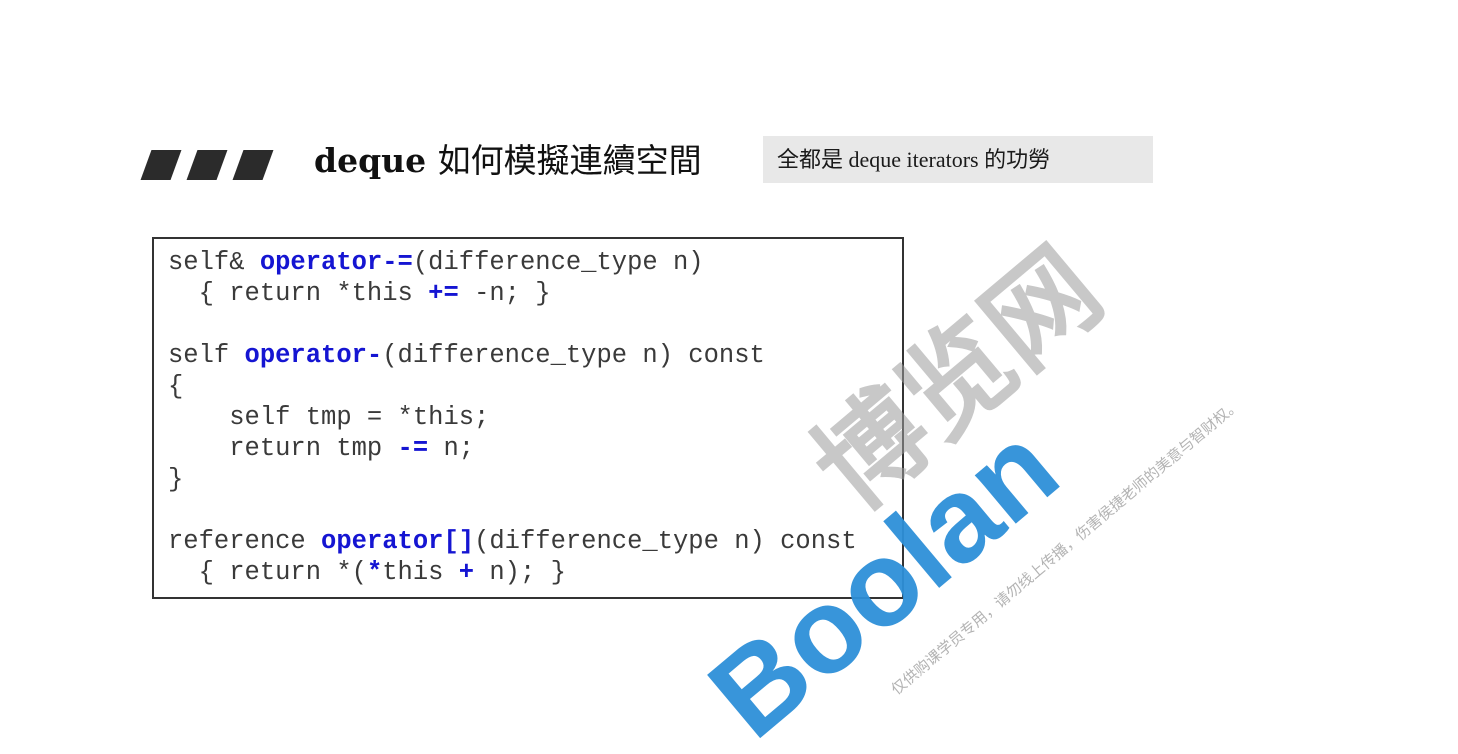 The image size is (1458, 754). Describe the element at coordinates (398, 541) in the screenshot. I see `code-operator-token: operator[]` at that location.